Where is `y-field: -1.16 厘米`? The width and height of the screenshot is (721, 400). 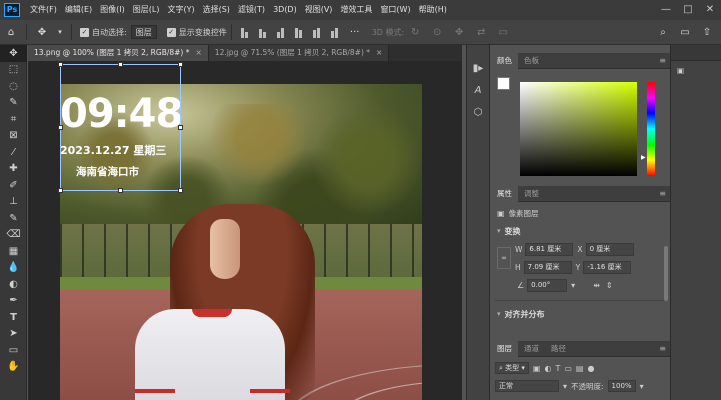 y-field: -1.16 厘米 is located at coordinates (607, 267).